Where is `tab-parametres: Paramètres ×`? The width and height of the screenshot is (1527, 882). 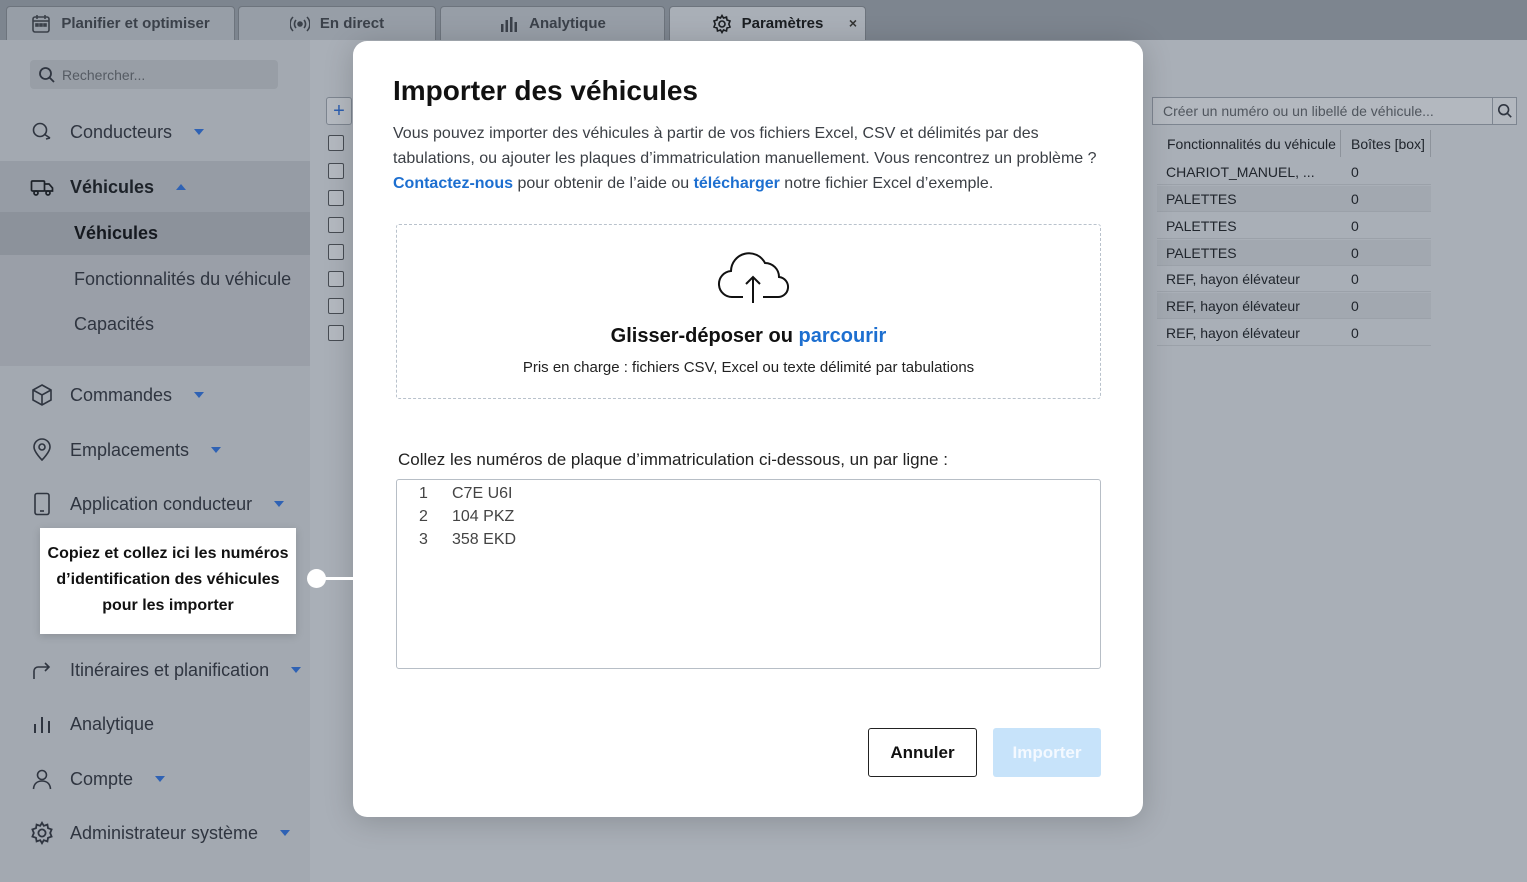 tab-parametres: Paramètres × is located at coordinates (767, 23).